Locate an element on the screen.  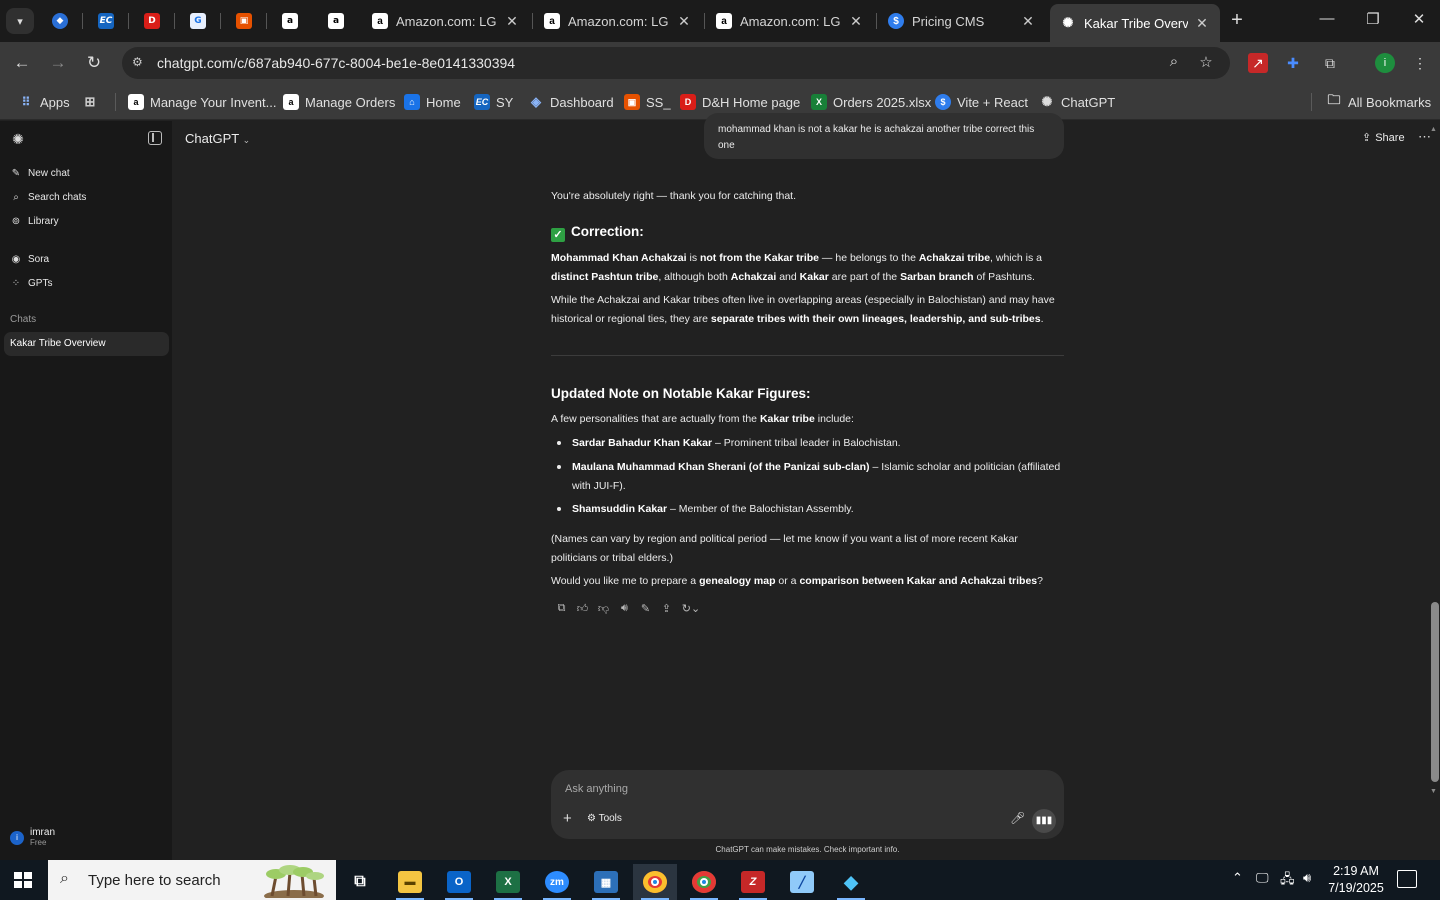
pinned-tab-1: ◆ is located at coordinates (60, 21).